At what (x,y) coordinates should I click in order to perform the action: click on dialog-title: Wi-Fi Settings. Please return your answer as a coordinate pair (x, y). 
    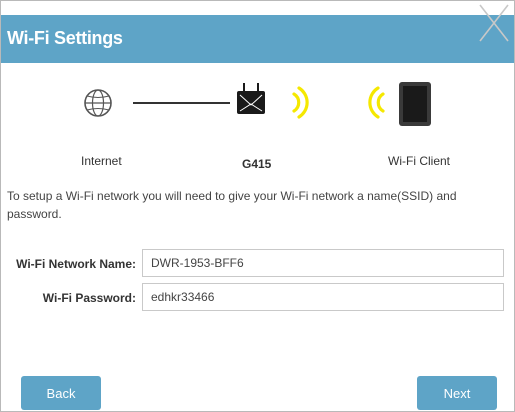
    Looking at the image, I should click on (65, 38).